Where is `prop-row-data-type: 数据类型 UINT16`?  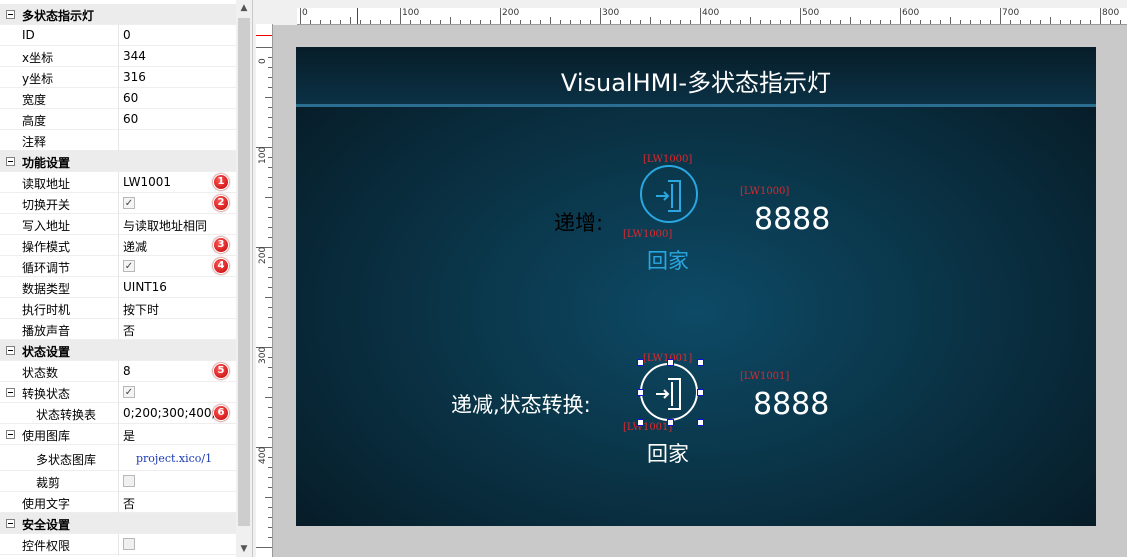 prop-row-data-type: 数据类型 UINT16 is located at coordinates (118, 287).